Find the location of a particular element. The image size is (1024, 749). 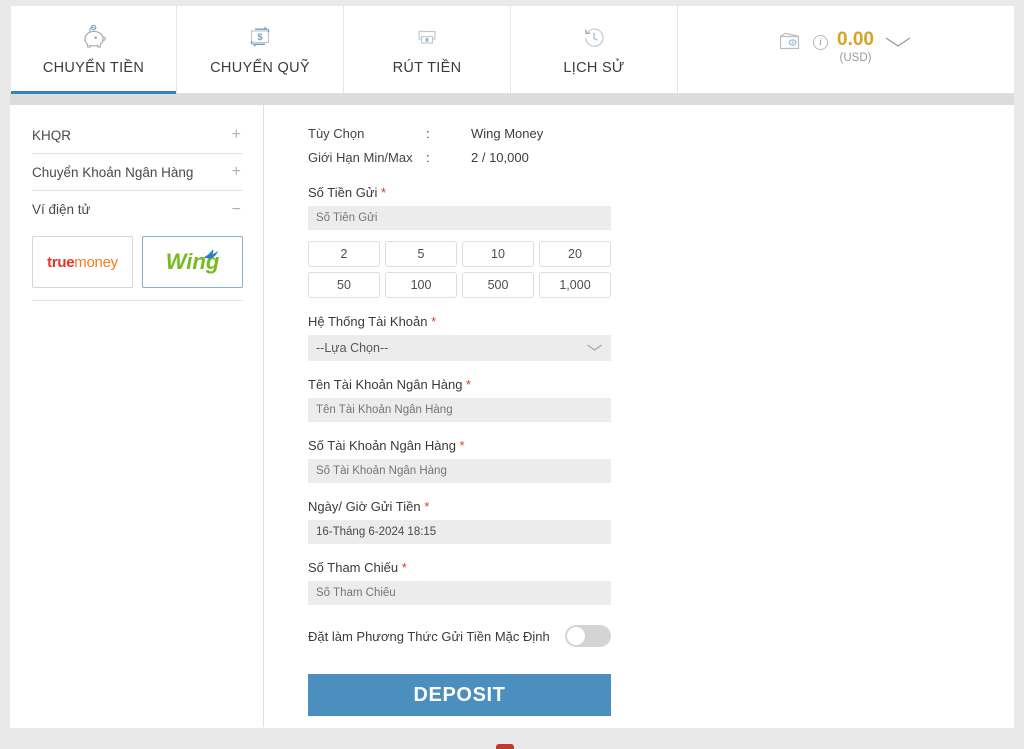

reference-number-label-text: Số Tham Chiếu is located at coordinates (353, 567).